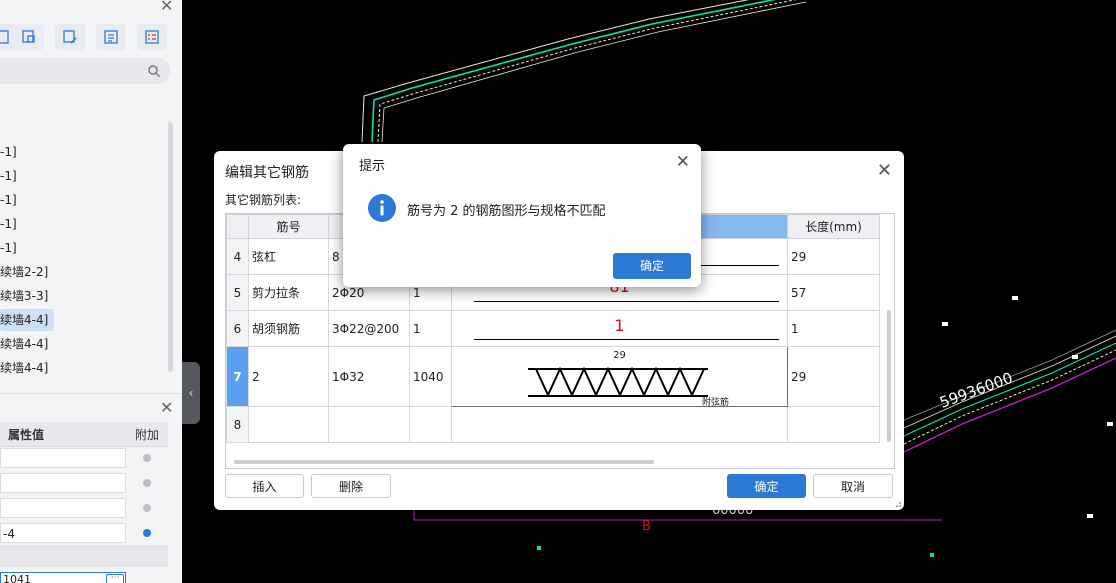  What do you see at coordinates (288, 226) in the screenshot?
I see `column-header-bar-no: 筋号` at bounding box center [288, 226].